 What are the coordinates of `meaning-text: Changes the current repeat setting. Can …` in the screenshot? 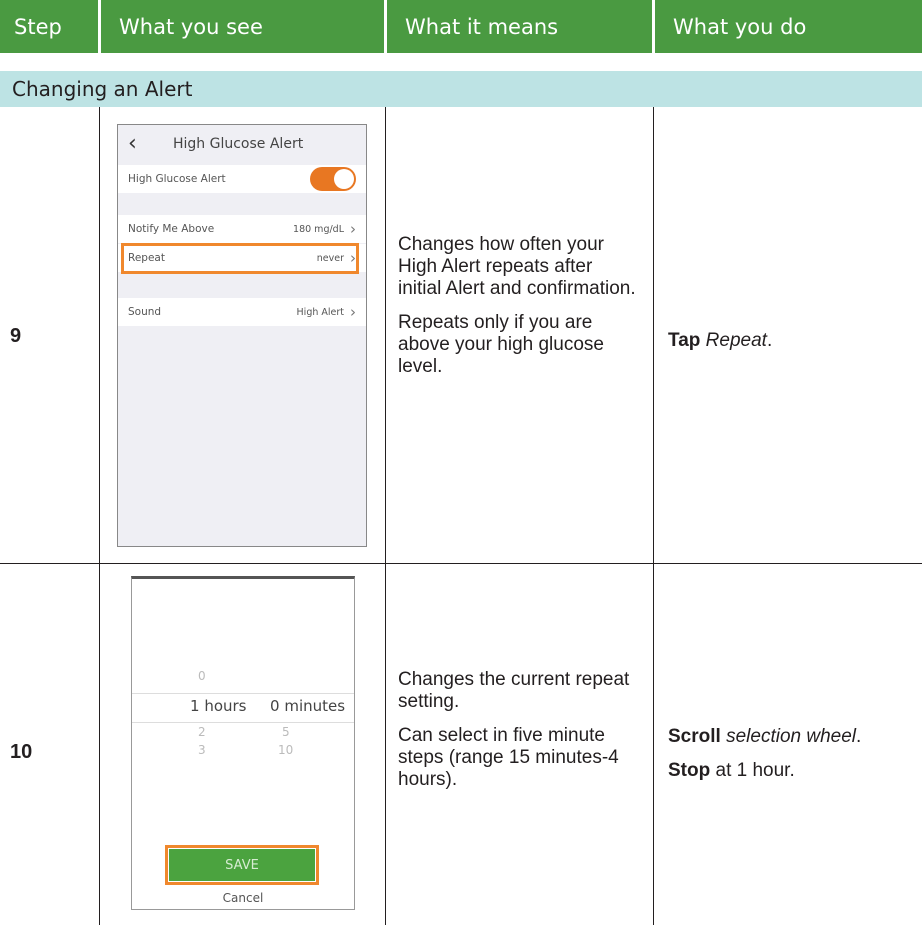 It's located at (518, 736).